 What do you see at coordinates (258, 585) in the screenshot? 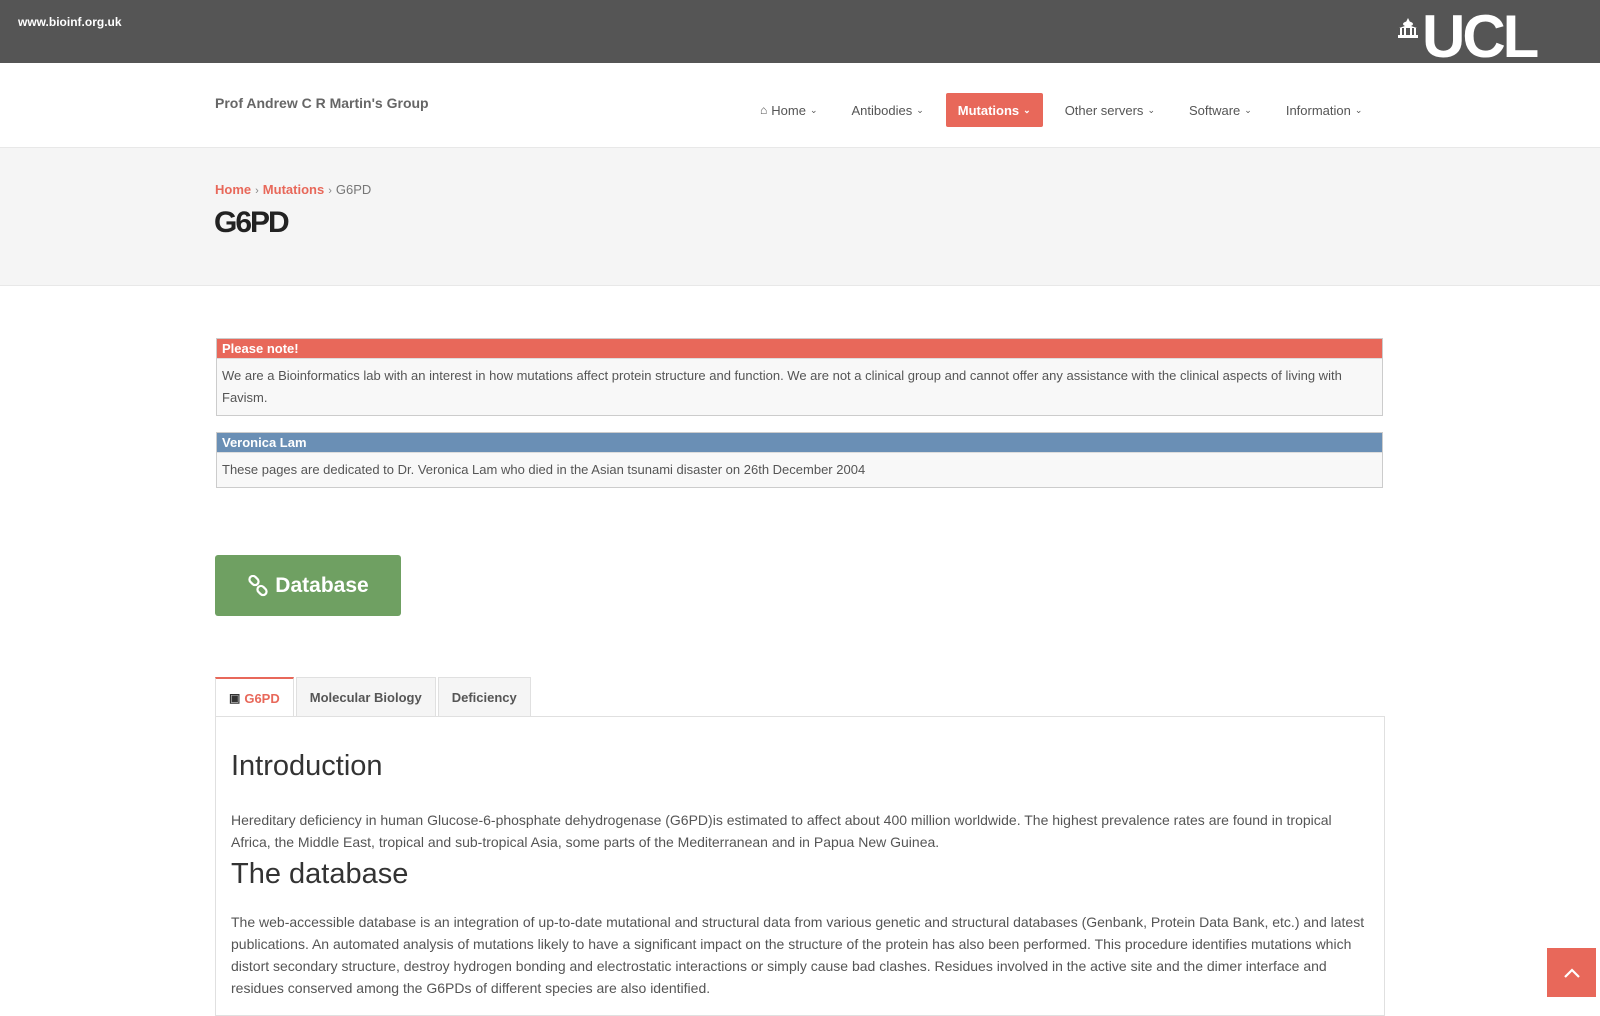
I see `link-icon` at bounding box center [258, 585].